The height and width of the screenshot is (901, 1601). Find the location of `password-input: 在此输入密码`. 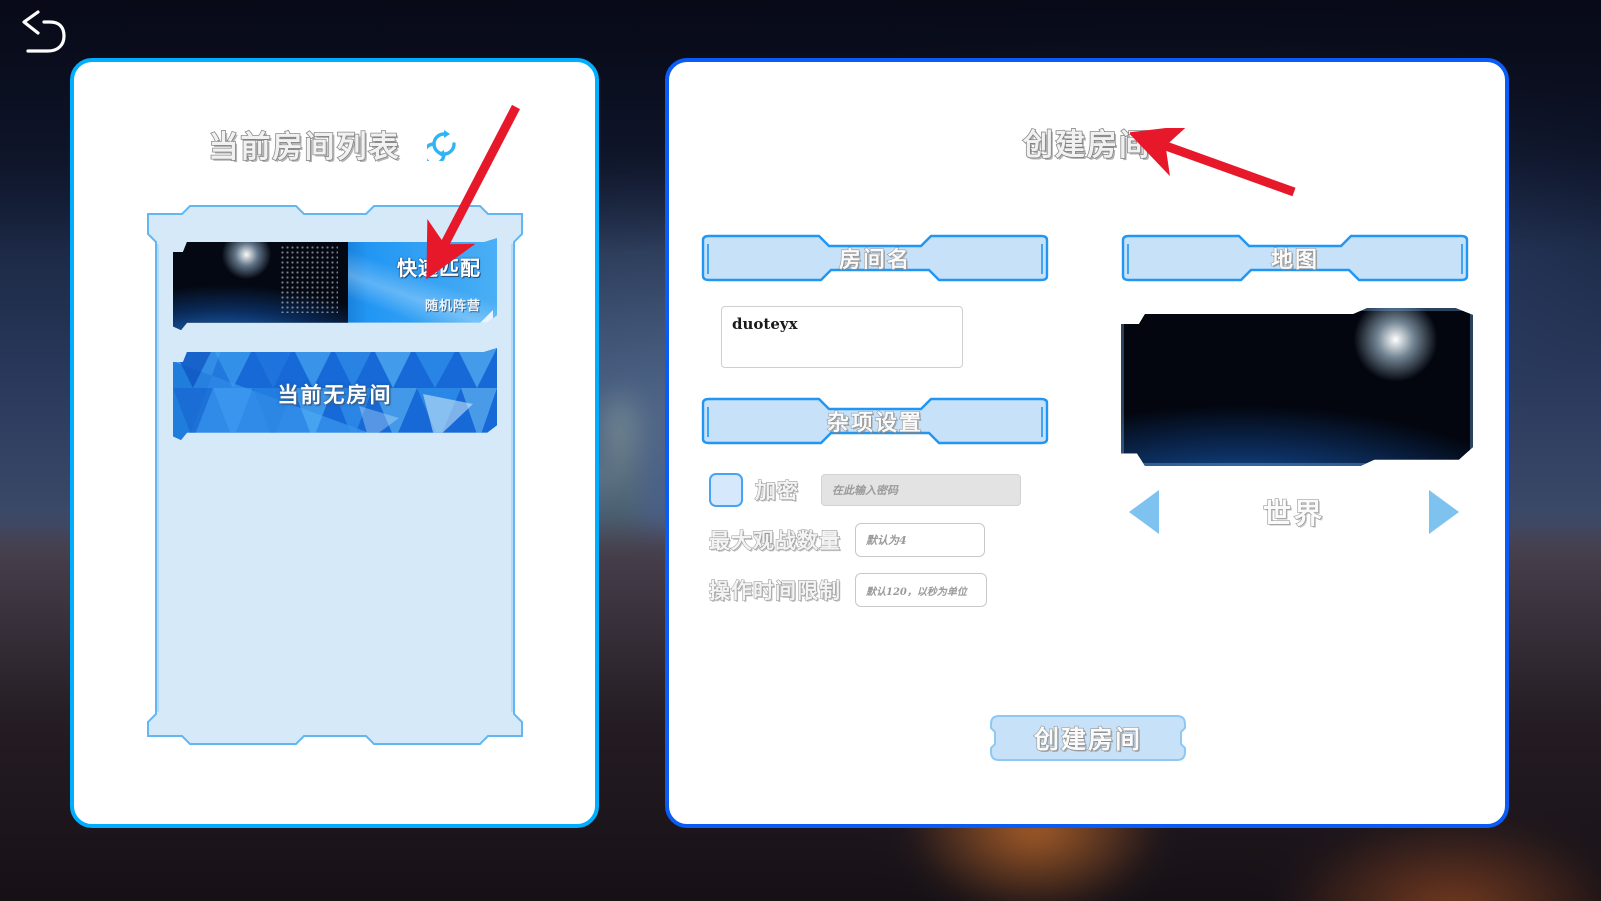

password-input: 在此输入密码 is located at coordinates (921, 490).